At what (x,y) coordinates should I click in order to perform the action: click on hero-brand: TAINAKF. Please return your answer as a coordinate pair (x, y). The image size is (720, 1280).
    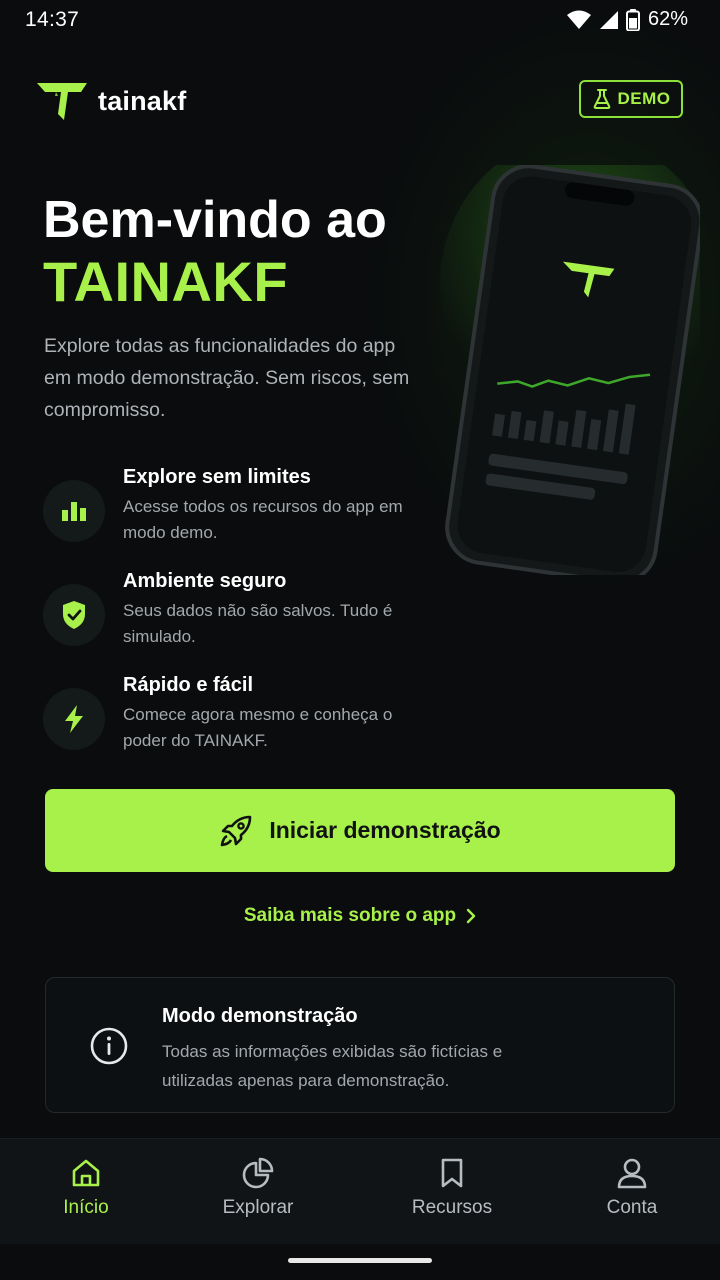
    Looking at the image, I should click on (166, 281).